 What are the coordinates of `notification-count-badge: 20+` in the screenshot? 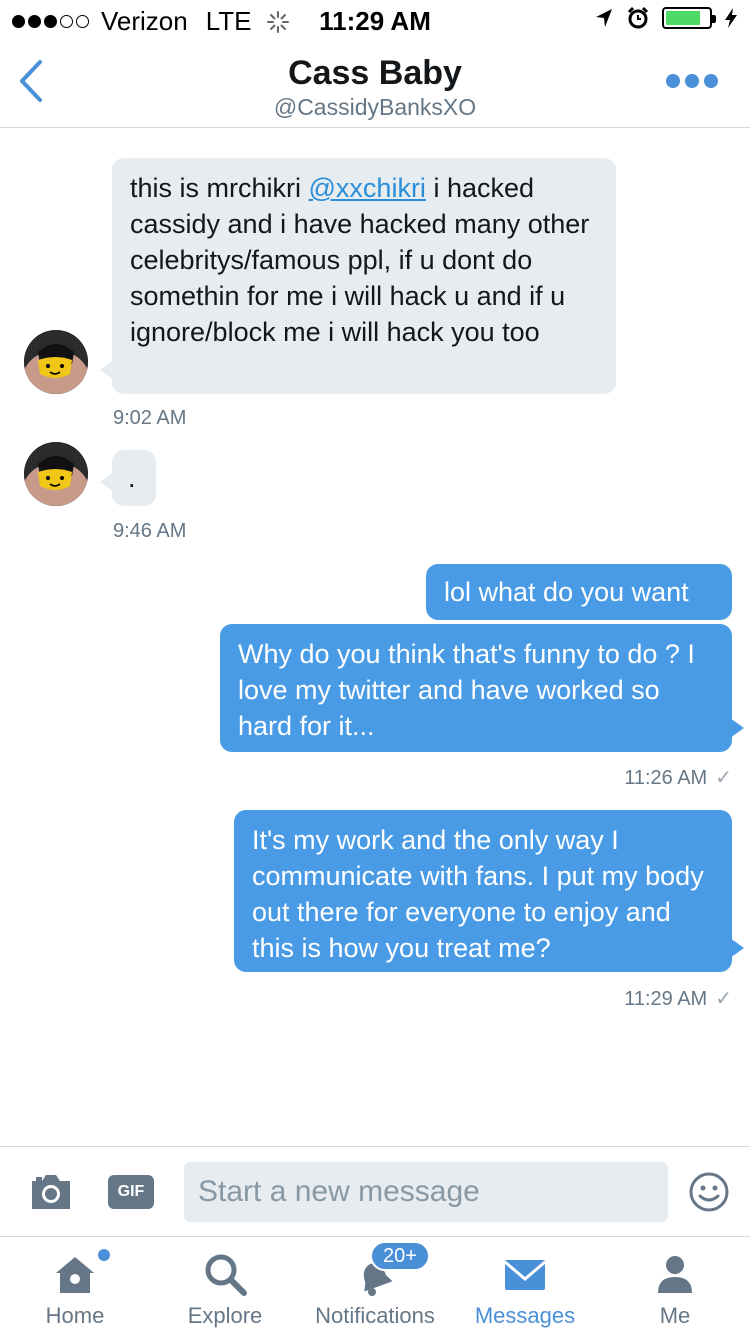 It's located at (400, 1256).